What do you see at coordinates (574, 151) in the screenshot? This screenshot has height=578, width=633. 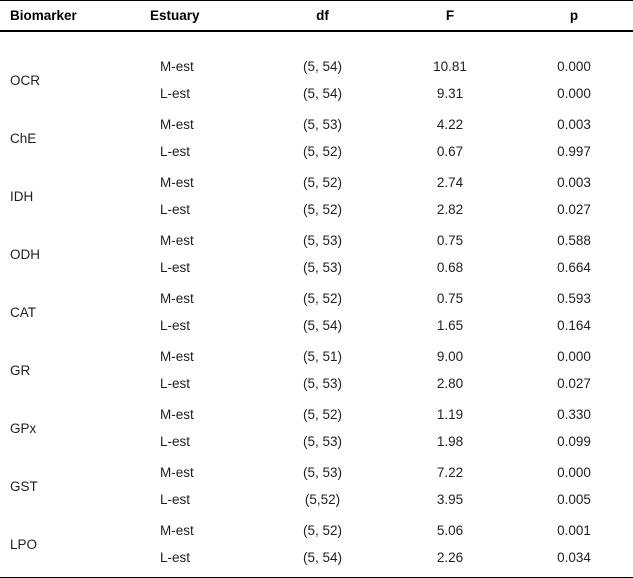 I see `cell-p: 0.997` at bounding box center [574, 151].